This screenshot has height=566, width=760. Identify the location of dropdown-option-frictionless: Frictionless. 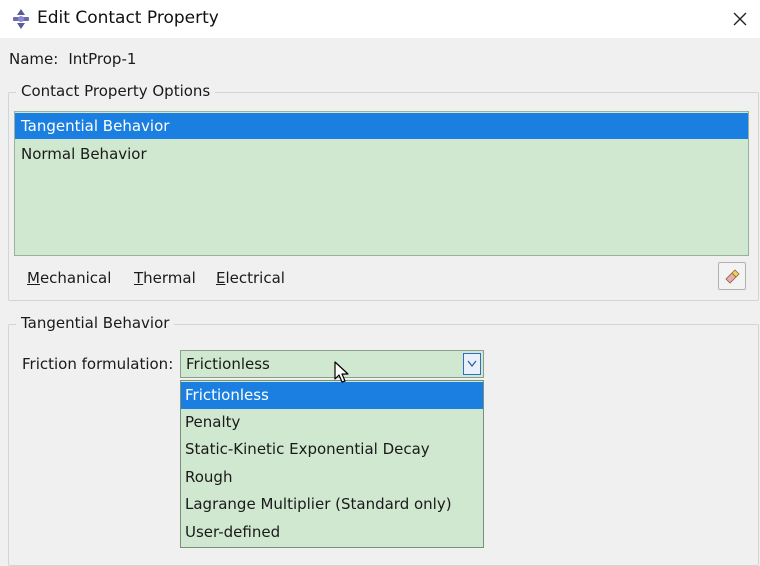
(332, 395).